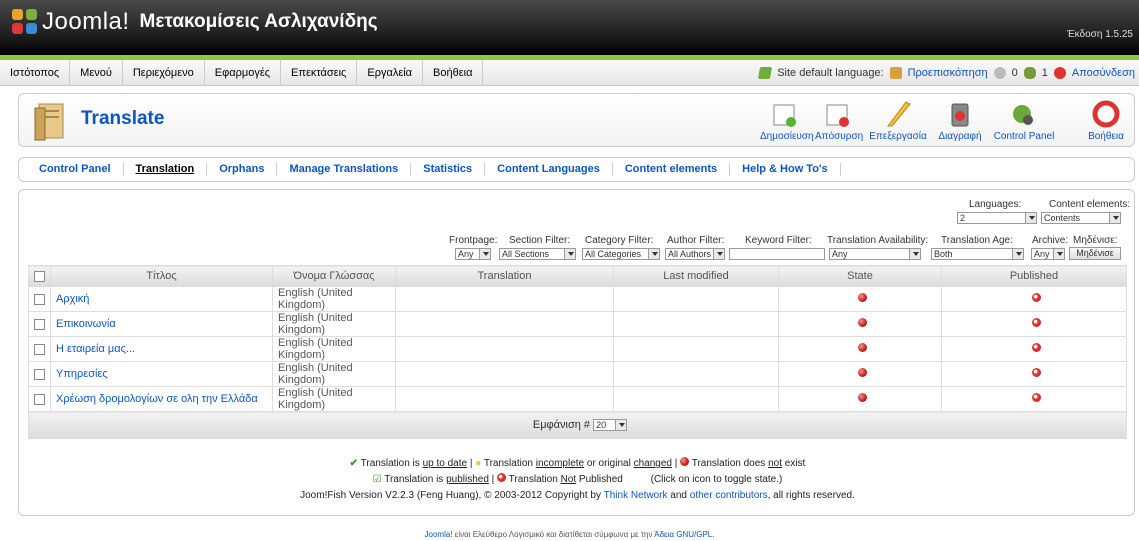  Describe the element at coordinates (243, 72) in the screenshot. I see `menu-item-components: Εφαρμογές` at that location.